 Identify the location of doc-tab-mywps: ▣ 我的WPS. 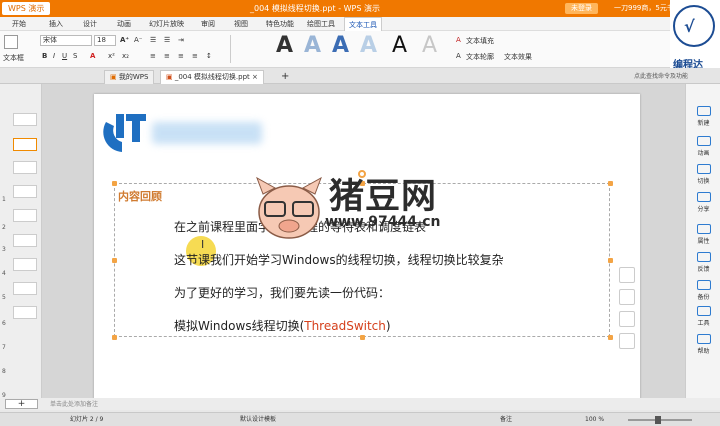
(129, 77).